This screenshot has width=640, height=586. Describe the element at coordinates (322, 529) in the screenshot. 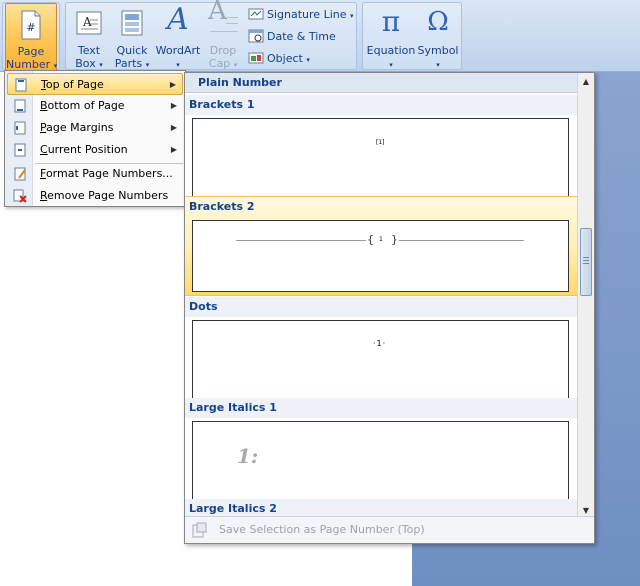

I see `save-selection-label: Save Selection as Page Number (Top)` at that location.